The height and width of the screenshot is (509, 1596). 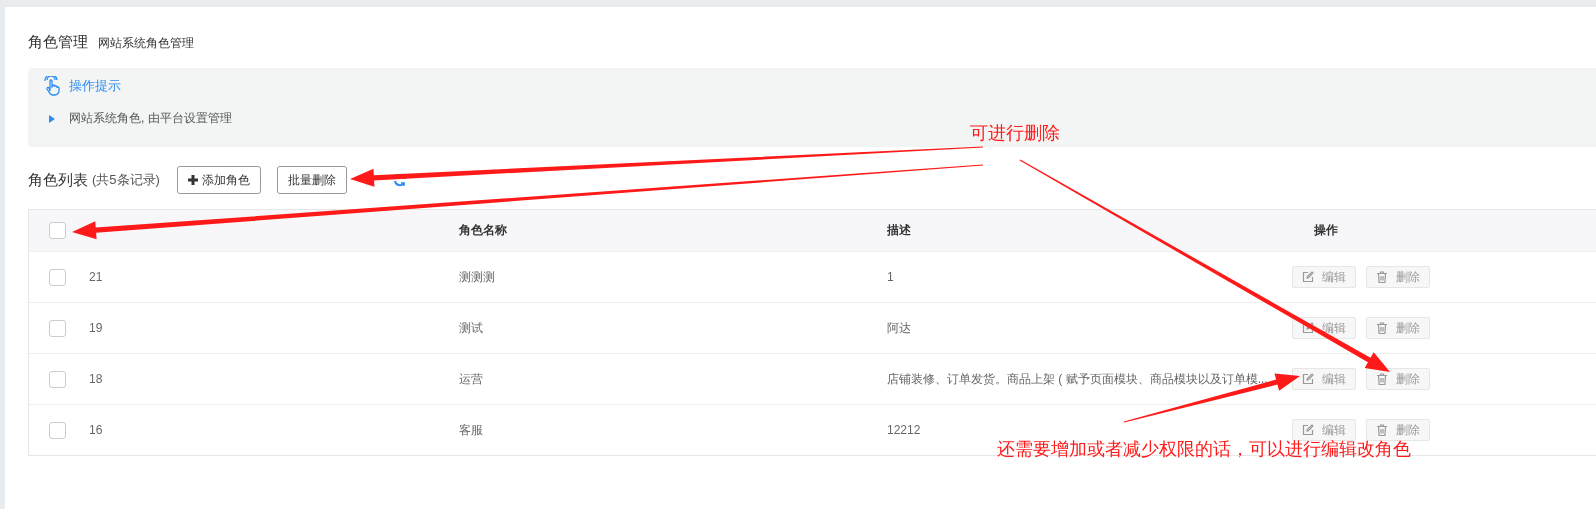 I want to click on column-header: 角色名称, so click(x=483, y=230).